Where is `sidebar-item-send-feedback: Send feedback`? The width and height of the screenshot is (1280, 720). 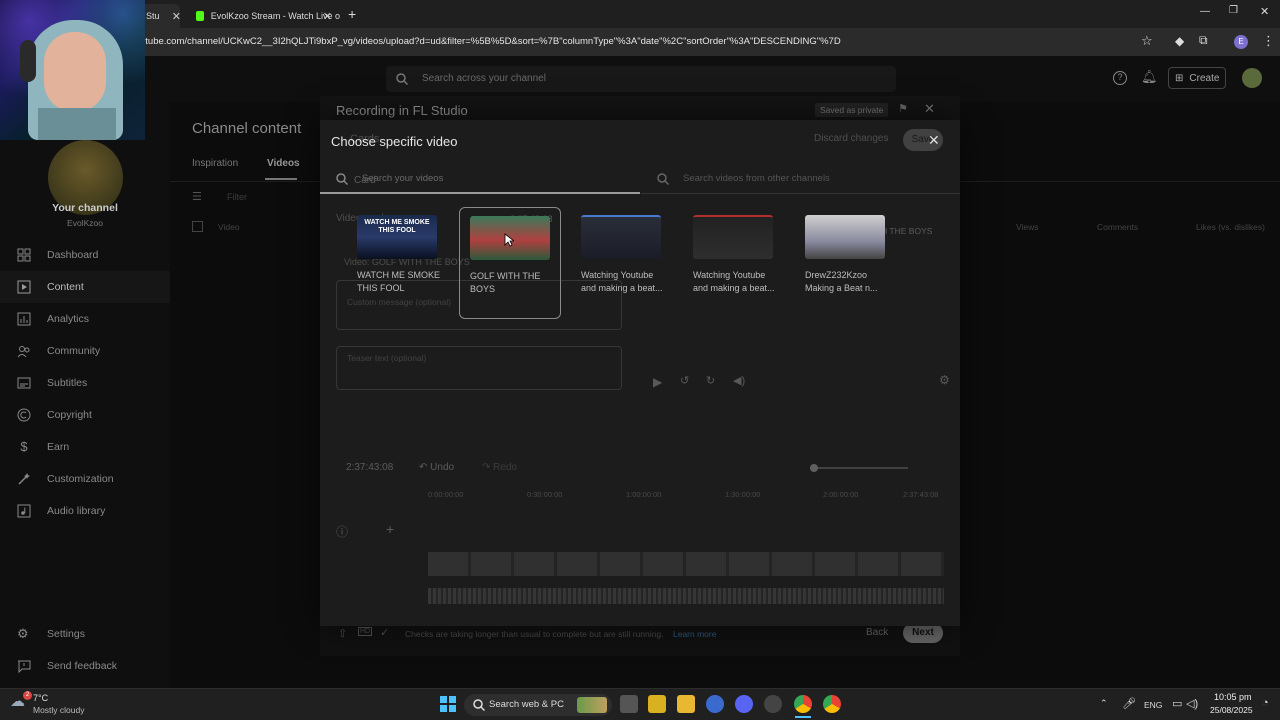
sidebar-item-send-feedback: Send feedback is located at coordinates (85, 666).